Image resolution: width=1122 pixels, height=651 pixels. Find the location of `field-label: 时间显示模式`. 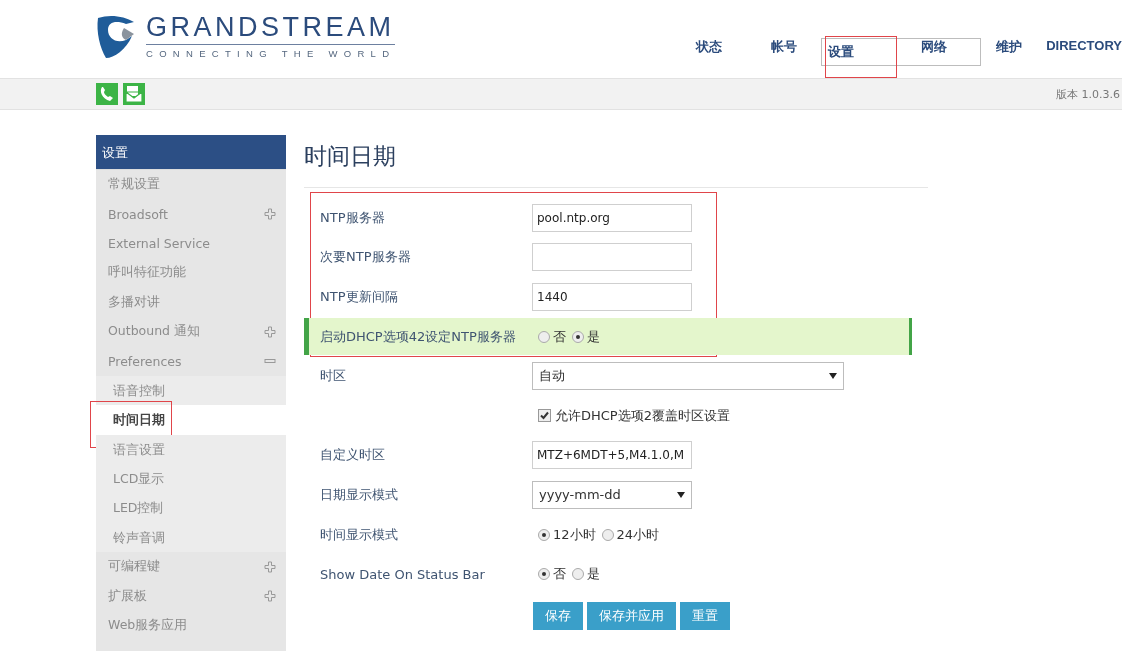

field-label: 时间显示模式 is located at coordinates (359, 534).